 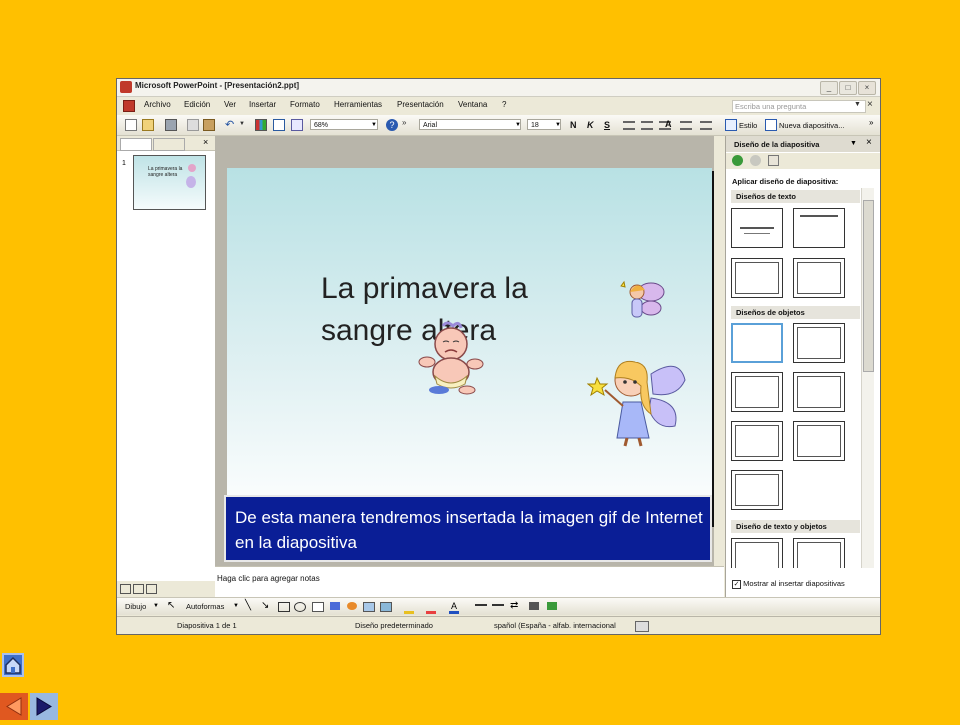 What do you see at coordinates (757, 441) in the screenshot?
I see `layout-content-grid-a` at bounding box center [757, 441].